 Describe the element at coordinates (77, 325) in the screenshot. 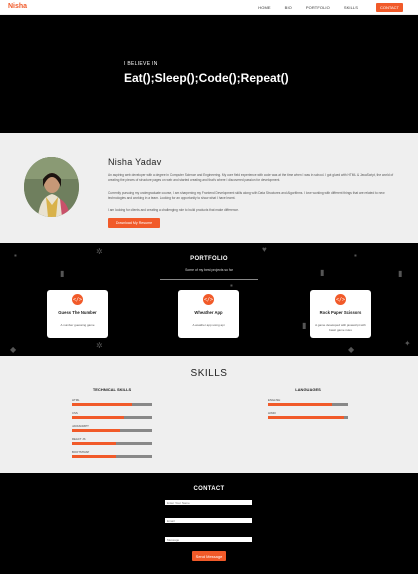

I see `project-description: A number guessing game` at that location.